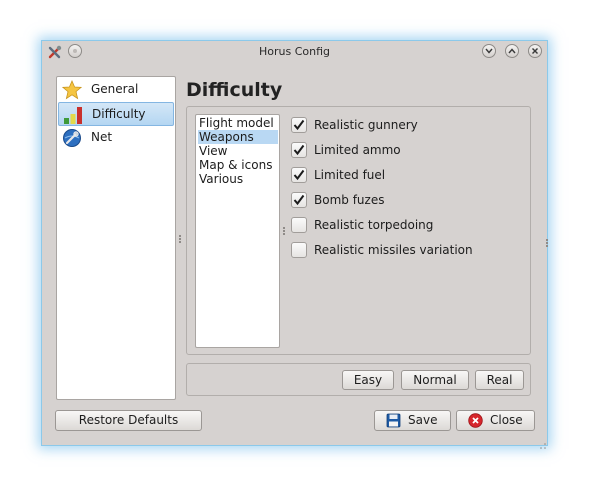 The height and width of the screenshot is (488, 589). I want to click on sidebar-item-label: Difficulty, so click(119, 114).